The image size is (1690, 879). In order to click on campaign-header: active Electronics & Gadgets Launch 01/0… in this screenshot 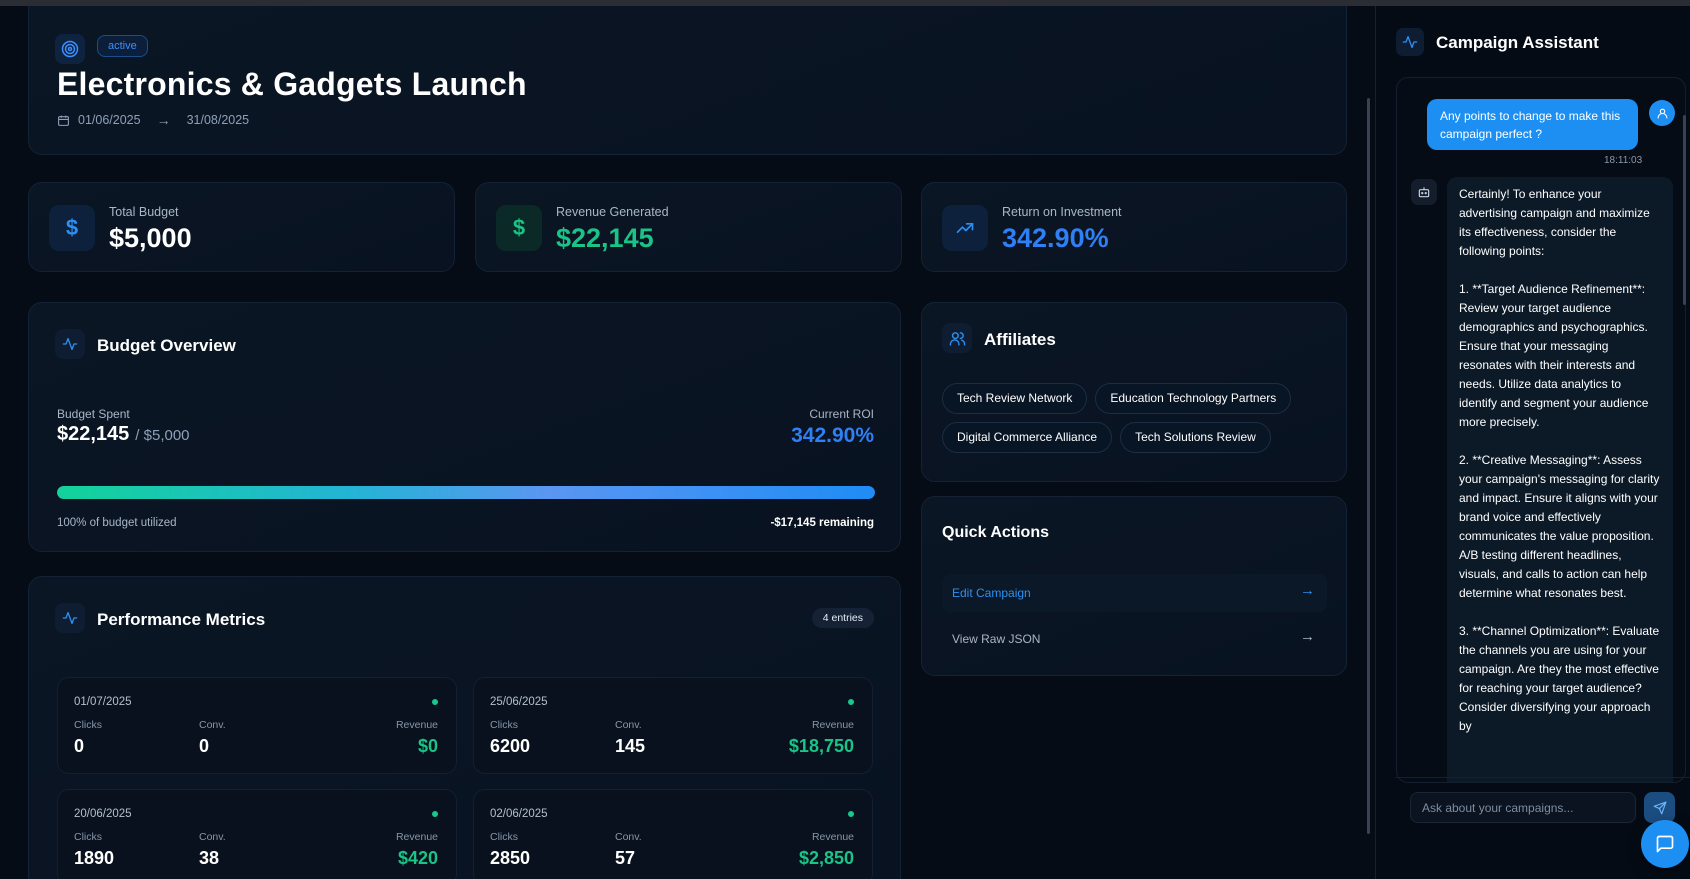, I will do `click(687, 80)`.